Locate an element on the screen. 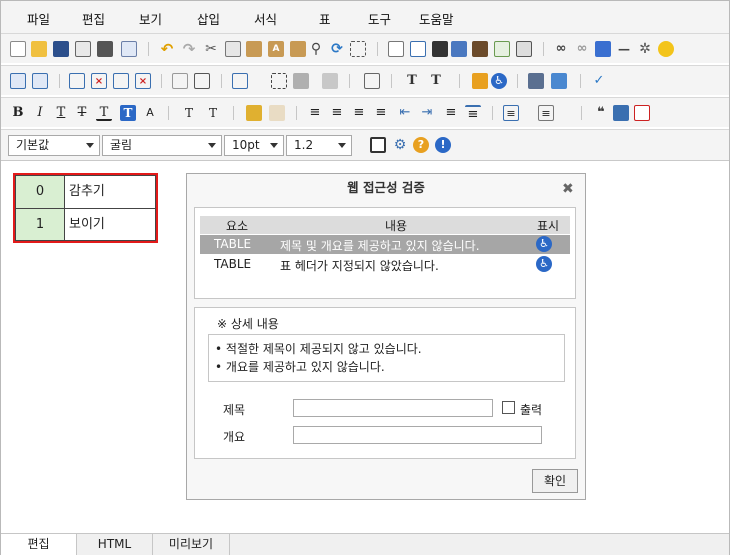 This screenshot has height=555, width=730. media-icon is located at coordinates (480, 49).